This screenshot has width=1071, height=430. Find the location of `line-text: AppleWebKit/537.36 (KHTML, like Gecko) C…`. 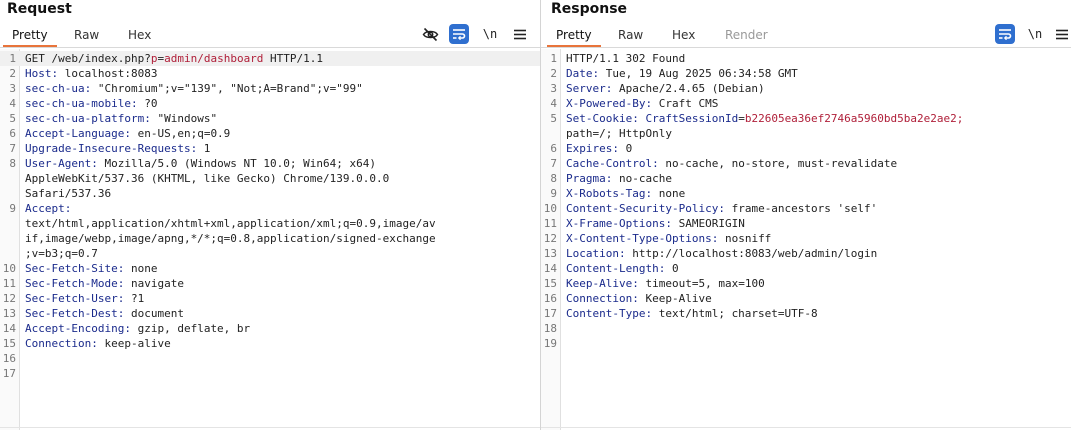

line-text: AppleWebKit/537.36 (KHTML, like Gecko) C… is located at coordinates (207, 178).